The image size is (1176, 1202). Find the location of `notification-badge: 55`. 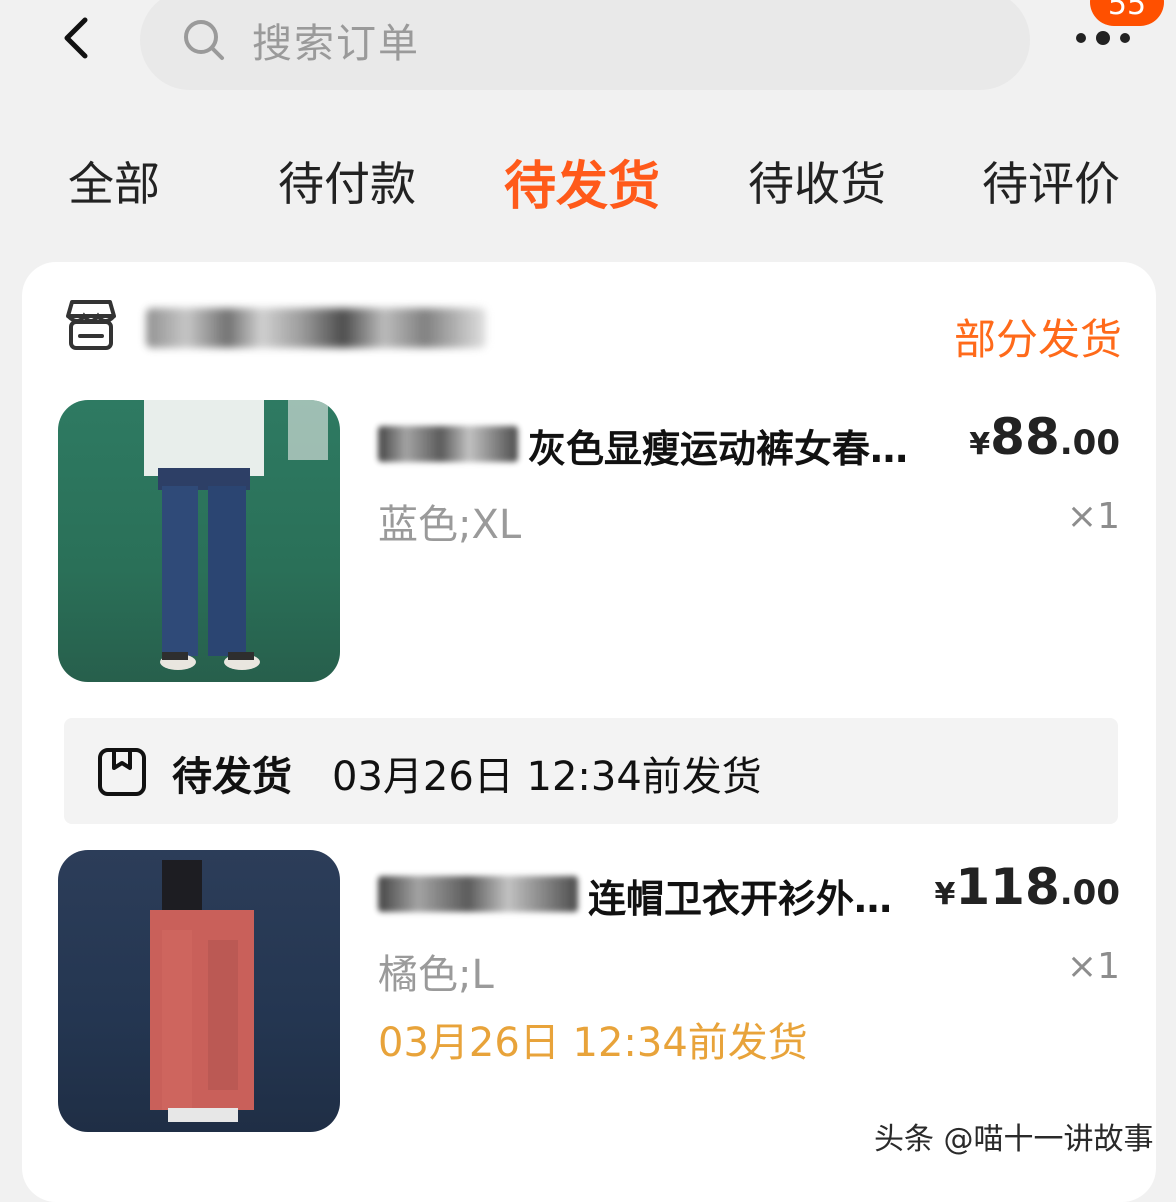

notification-badge: 55 is located at coordinates (1127, 13).